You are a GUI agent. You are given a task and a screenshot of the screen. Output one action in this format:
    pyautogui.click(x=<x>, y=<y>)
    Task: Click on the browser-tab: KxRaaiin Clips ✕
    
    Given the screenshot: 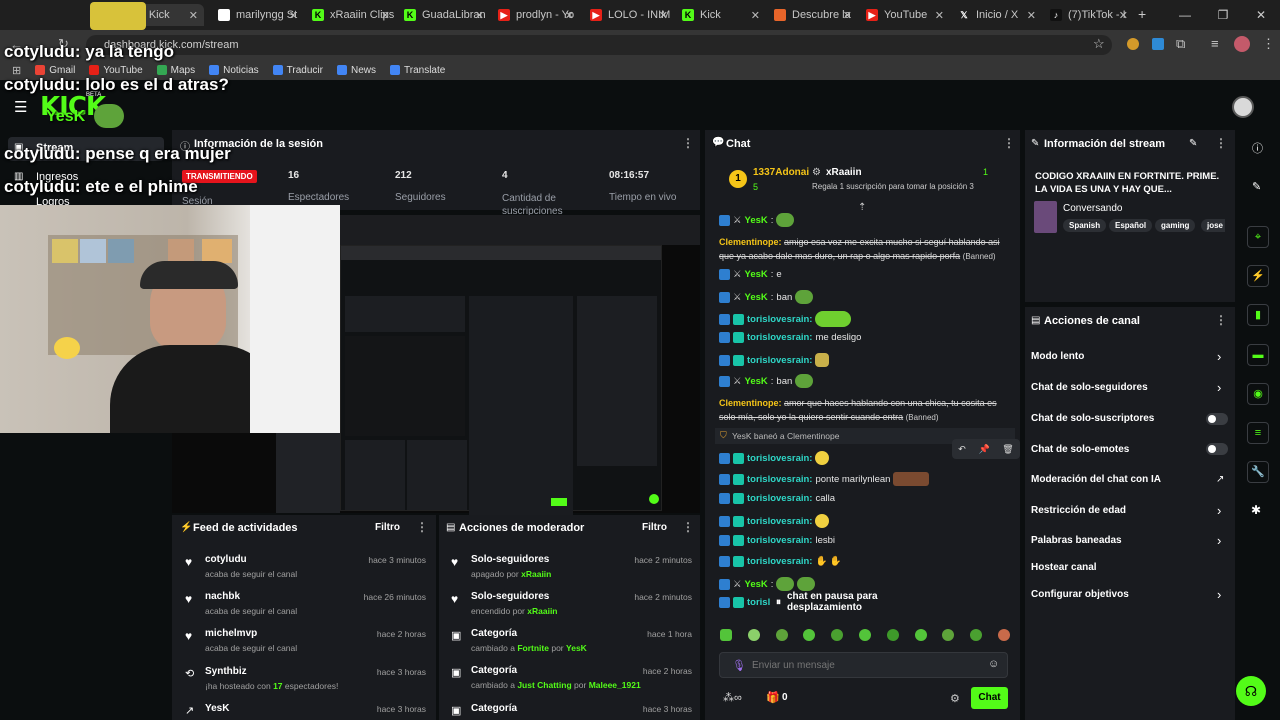 What is the action you would take?
    pyautogui.click(x=351, y=15)
    